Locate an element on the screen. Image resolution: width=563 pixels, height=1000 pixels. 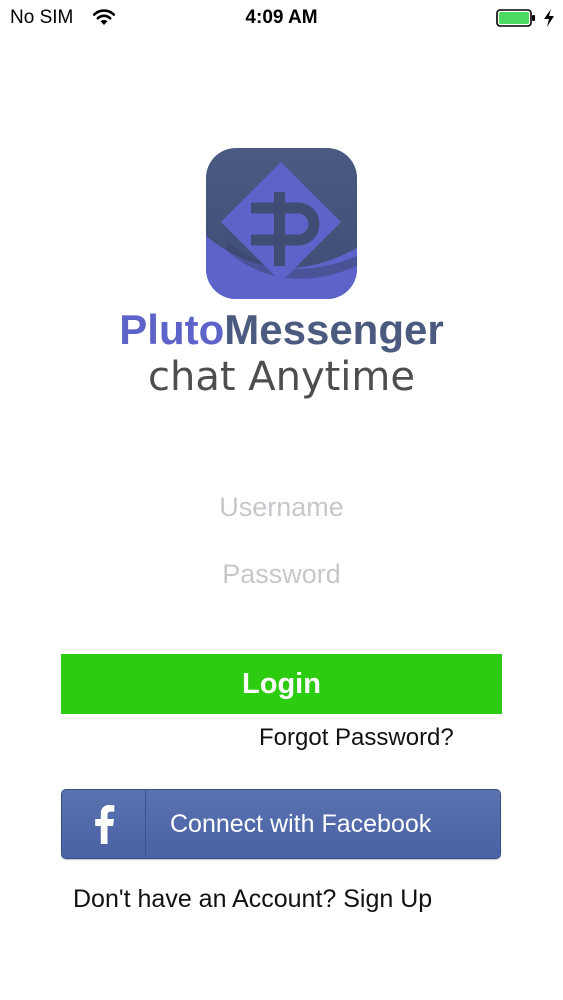
username-input is located at coordinates (281, 507).